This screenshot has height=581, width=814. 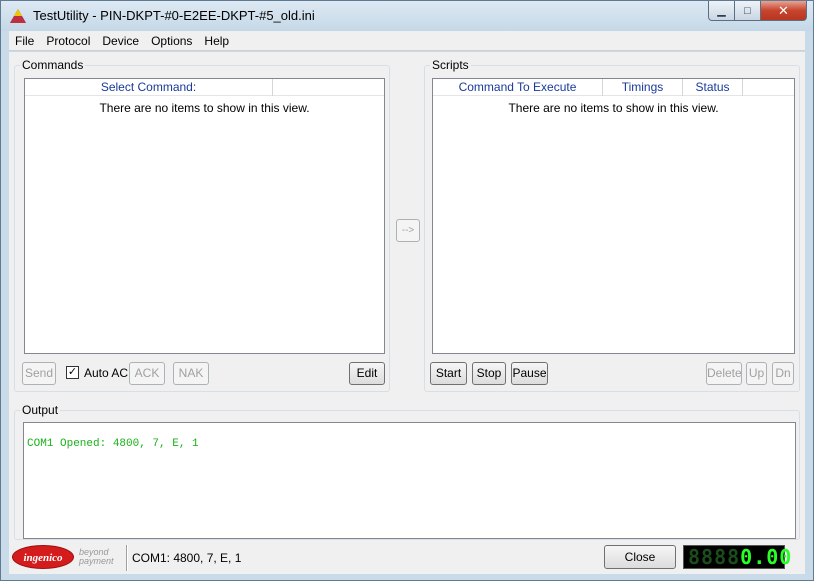 I want to click on logo-tagline: beyond payment, so click(x=96, y=556).